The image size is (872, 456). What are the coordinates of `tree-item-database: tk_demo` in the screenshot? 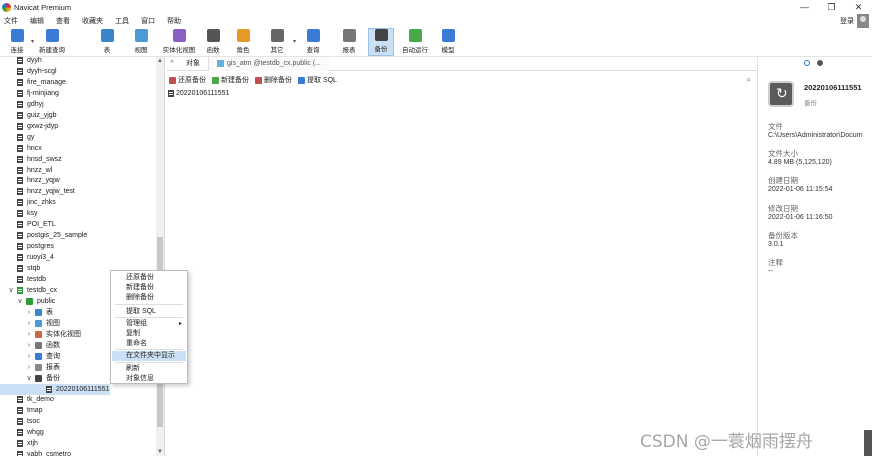 It's located at (35, 399).